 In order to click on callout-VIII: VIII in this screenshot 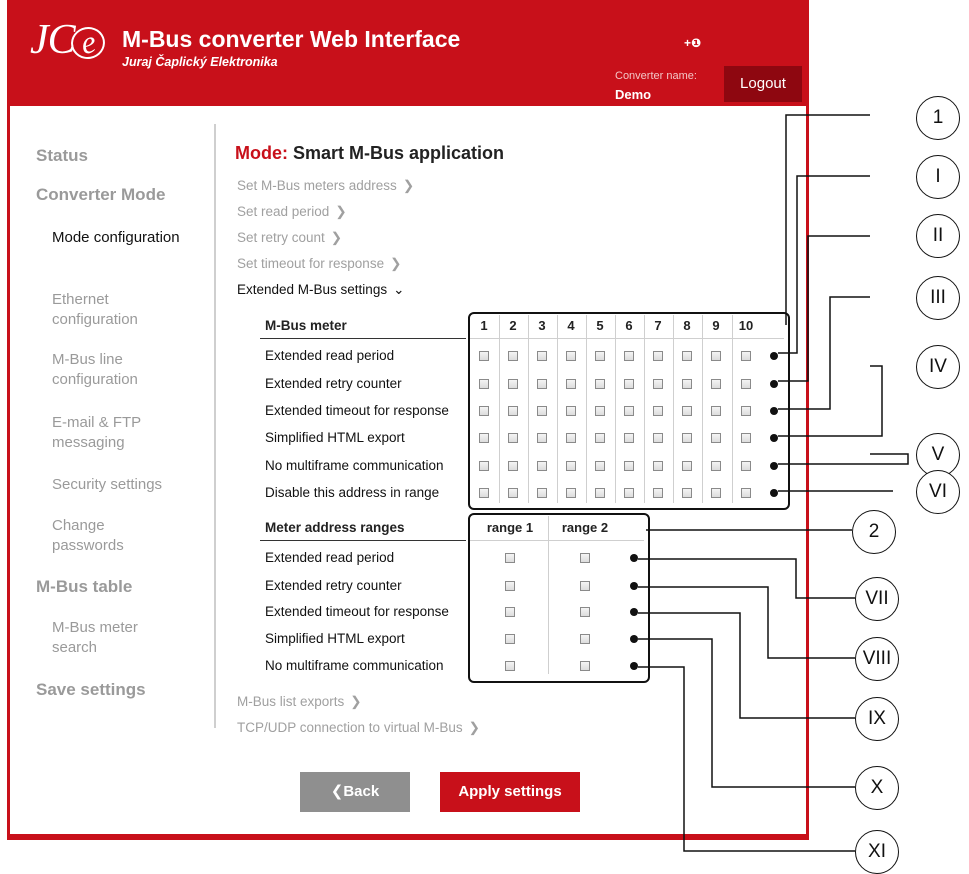, I will do `click(877, 659)`.